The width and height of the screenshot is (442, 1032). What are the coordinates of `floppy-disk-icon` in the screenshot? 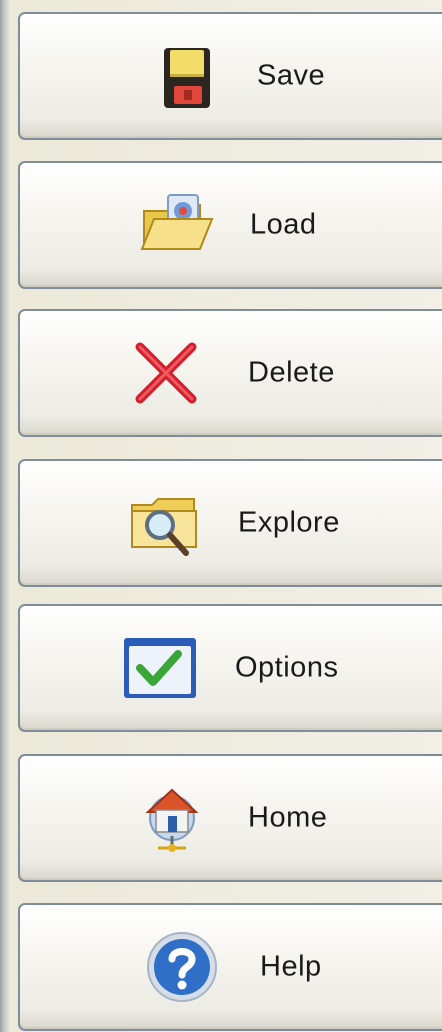 It's located at (188, 76).